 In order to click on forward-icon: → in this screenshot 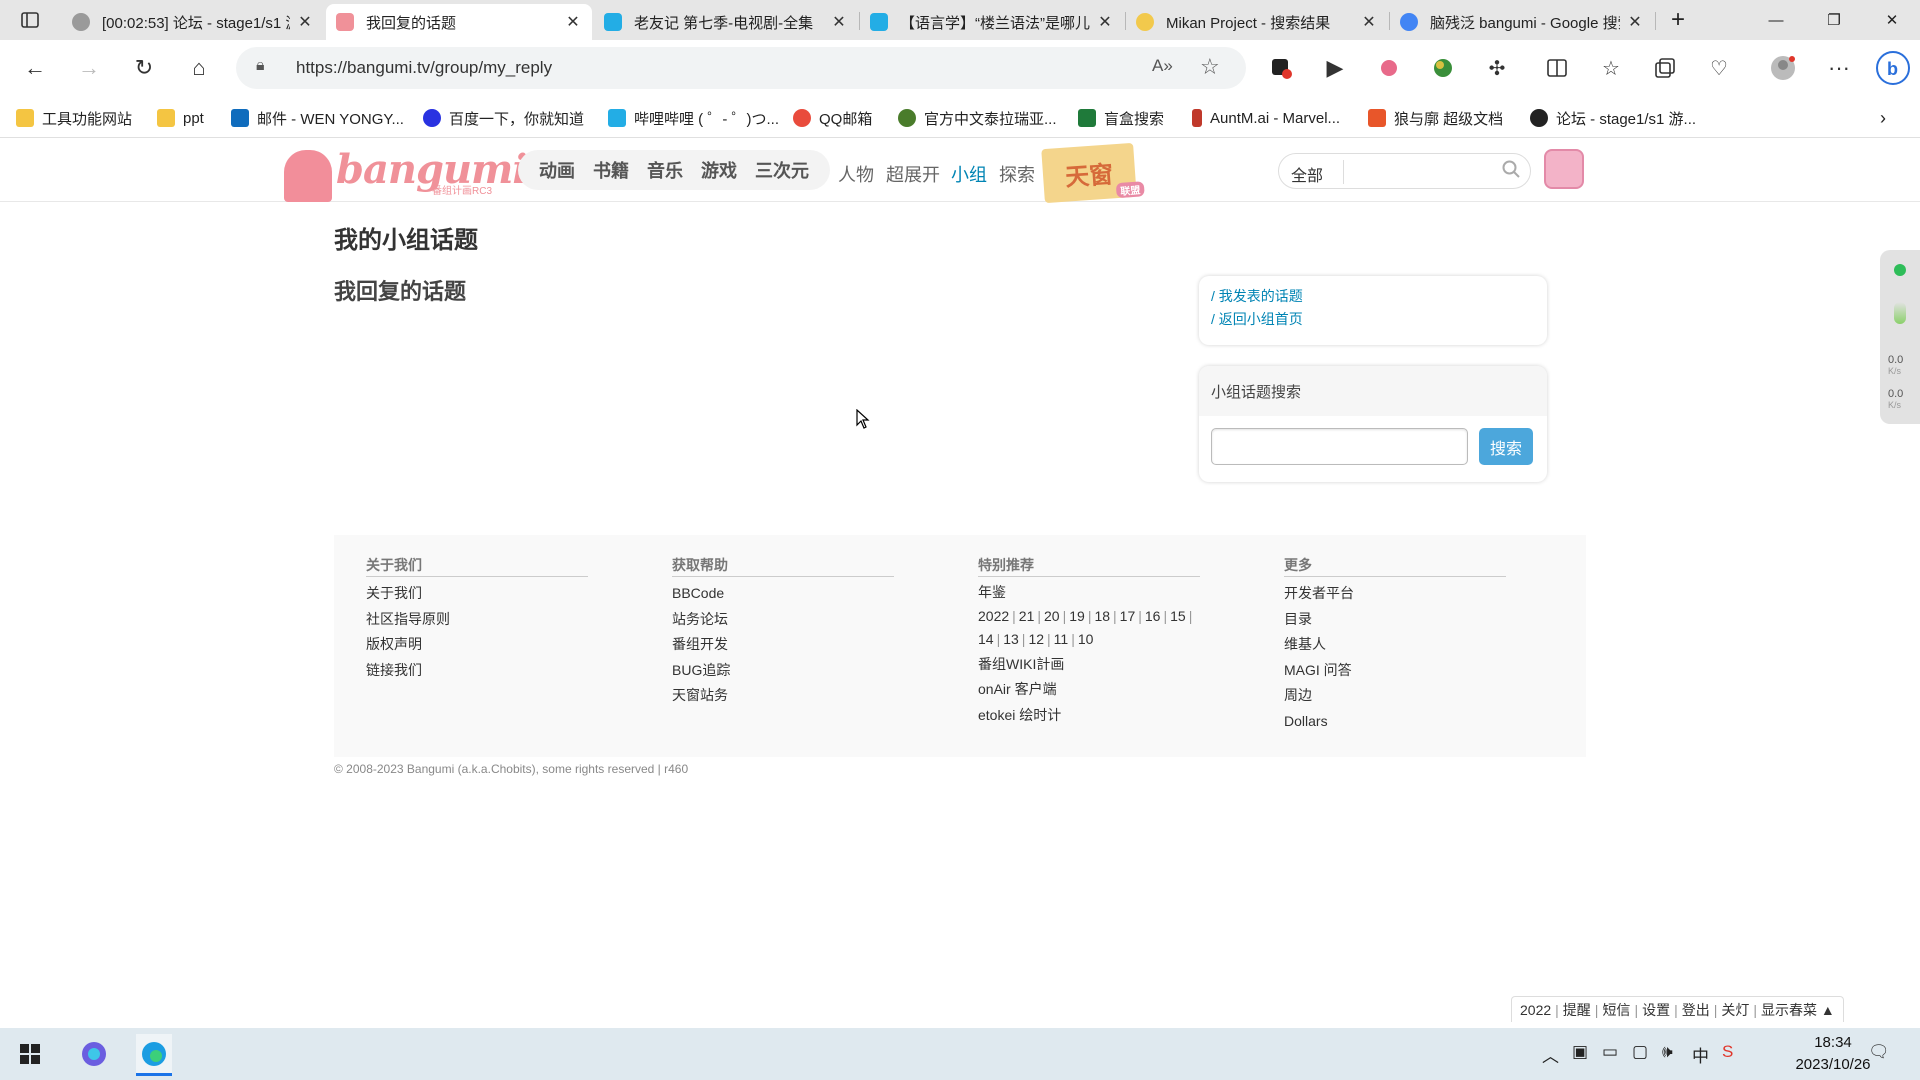, I will do `click(89, 68)`.